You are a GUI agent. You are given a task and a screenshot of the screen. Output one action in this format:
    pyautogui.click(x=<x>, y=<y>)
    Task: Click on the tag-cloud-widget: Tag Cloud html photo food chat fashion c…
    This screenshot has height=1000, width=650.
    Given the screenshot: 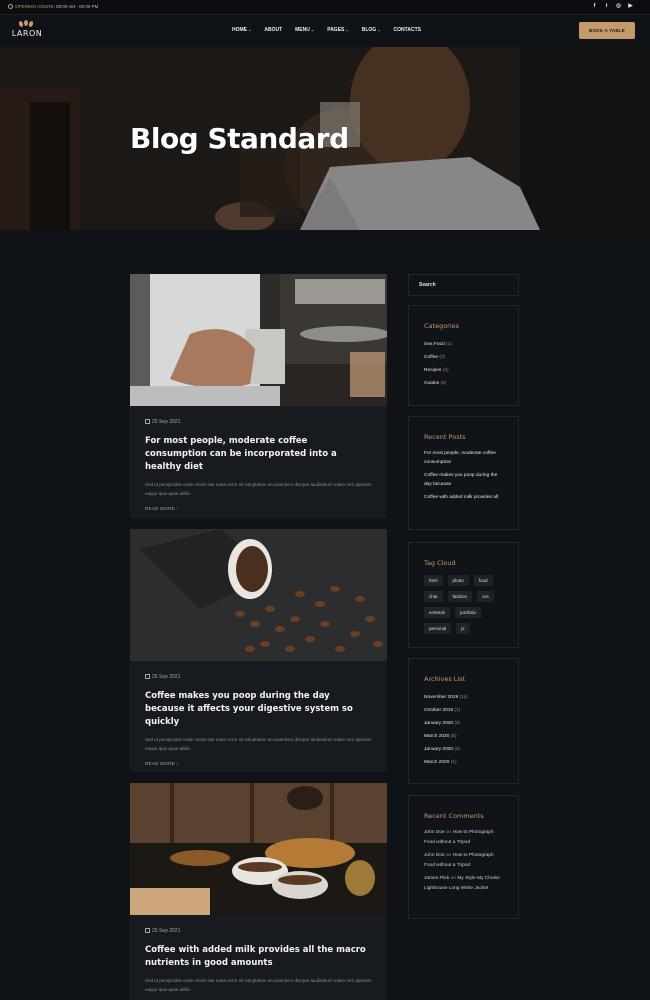 What is the action you would take?
    pyautogui.click(x=463, y=595)
    